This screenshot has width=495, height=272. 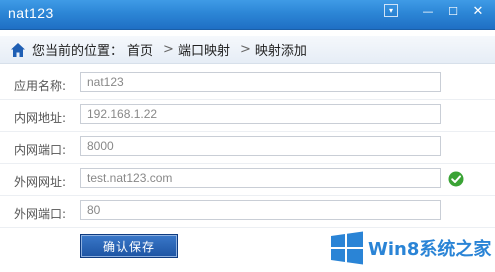 I want to click on home-icon, so click(x=18, y=49).